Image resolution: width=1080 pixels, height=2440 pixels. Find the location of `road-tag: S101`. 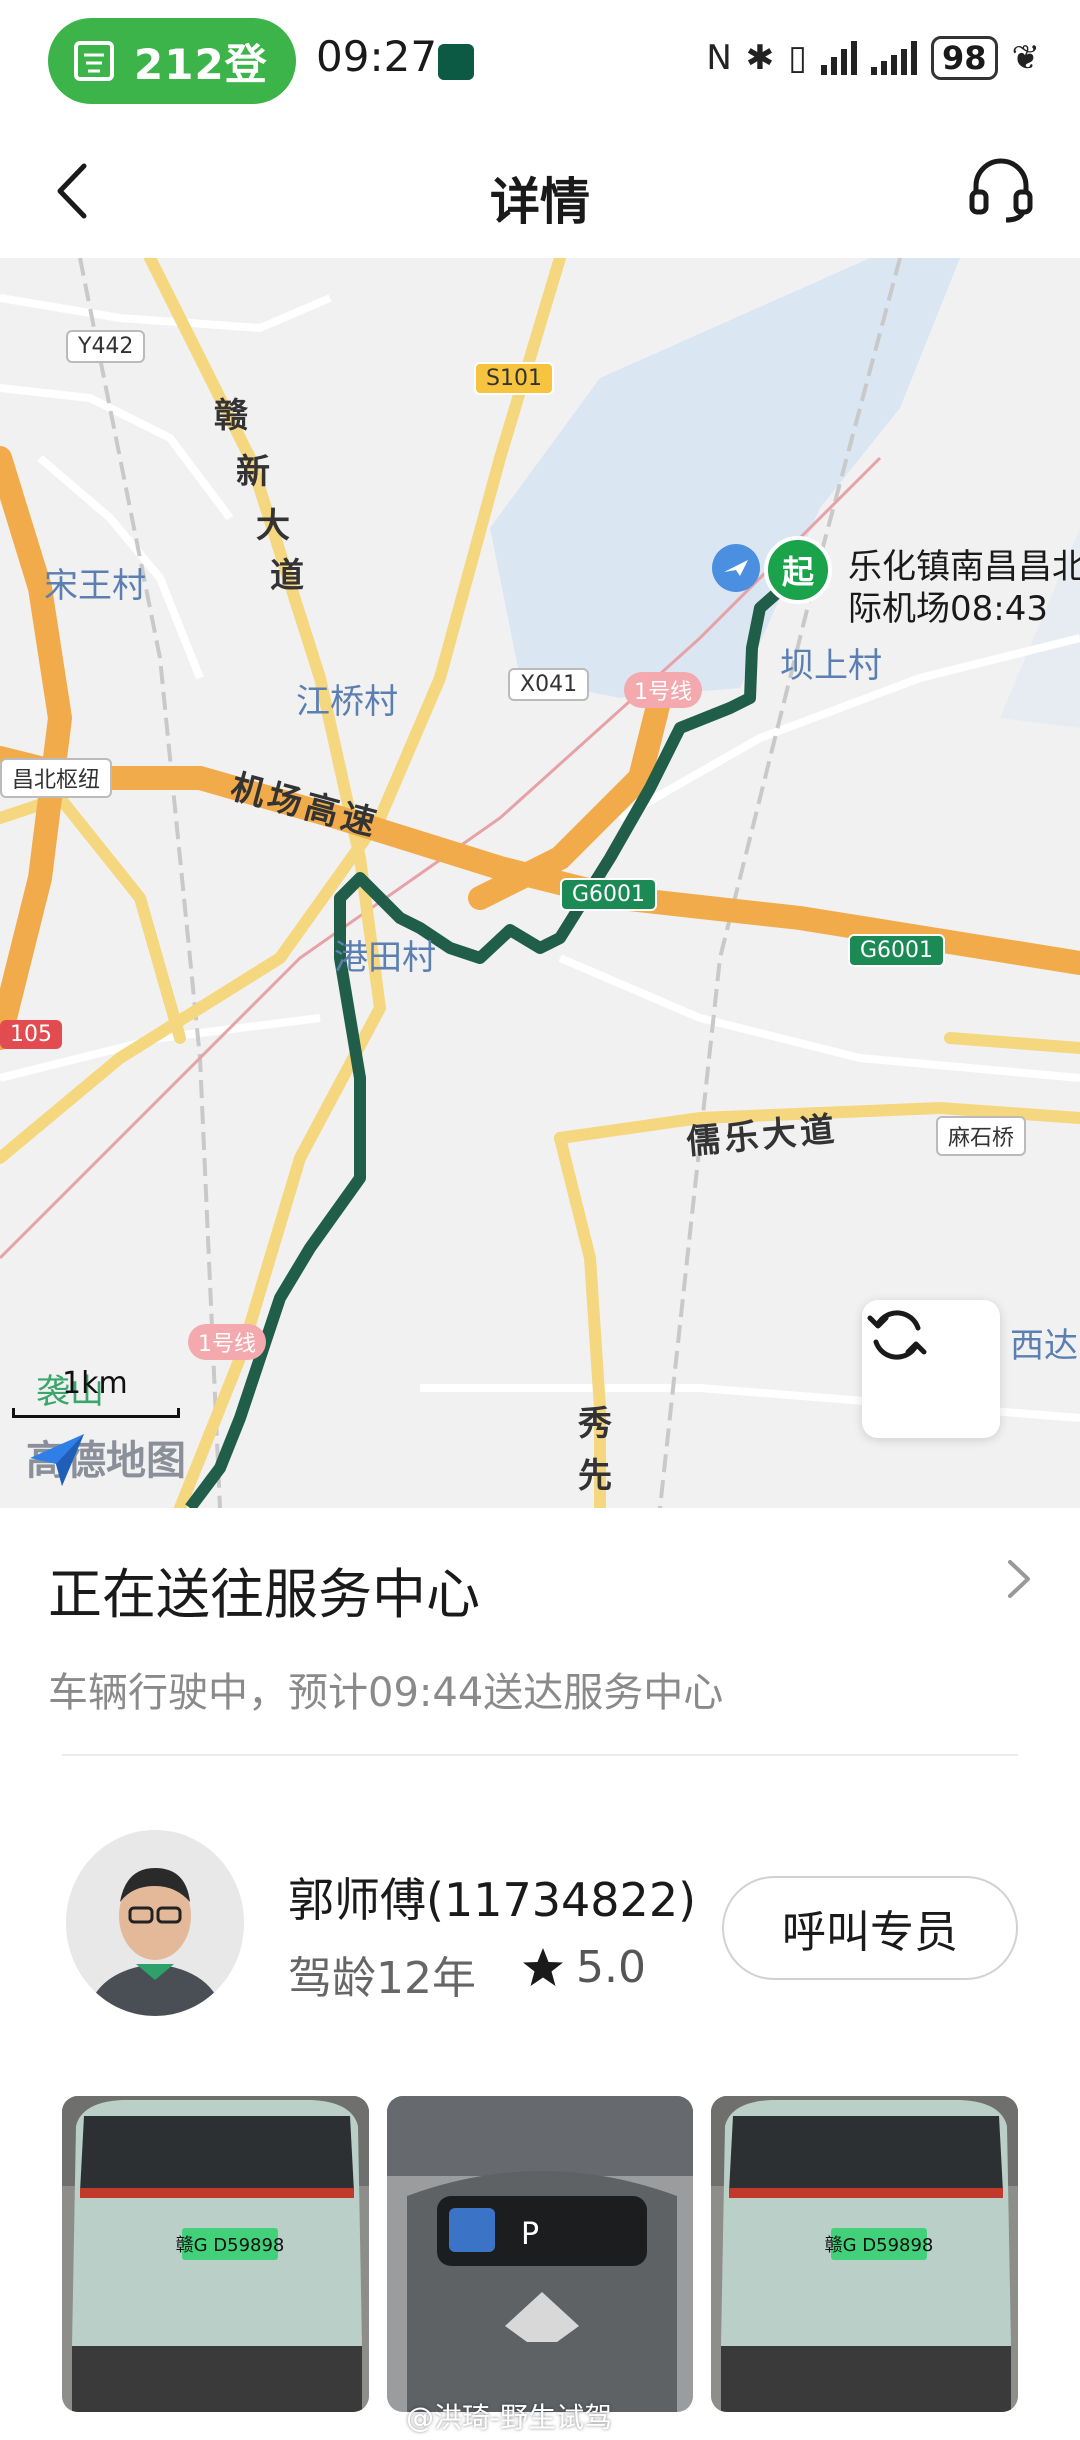

road-tag: S101 is located at coordinates (514, 378).